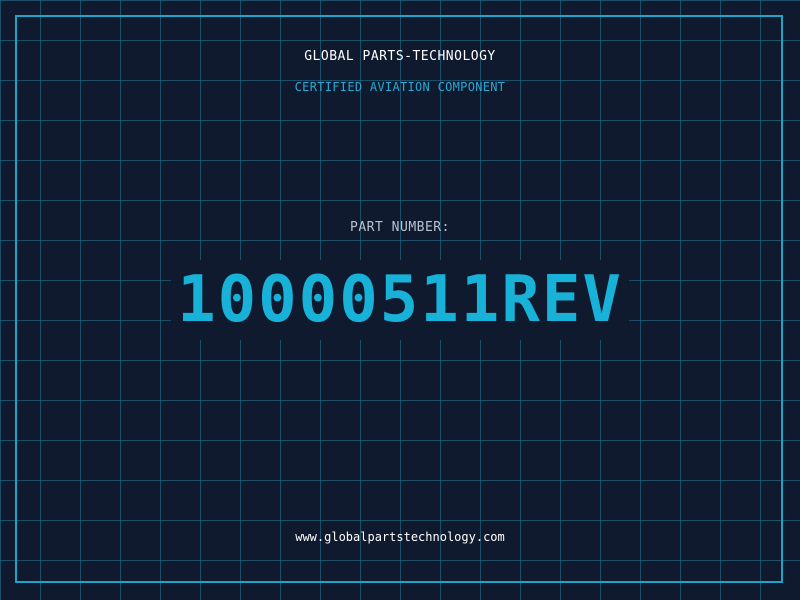  What do you see at coordinates (400, 537) in the screenshot?
I see `website-link: www.globalpartstechnology.com` at bounding box center [400, 537].